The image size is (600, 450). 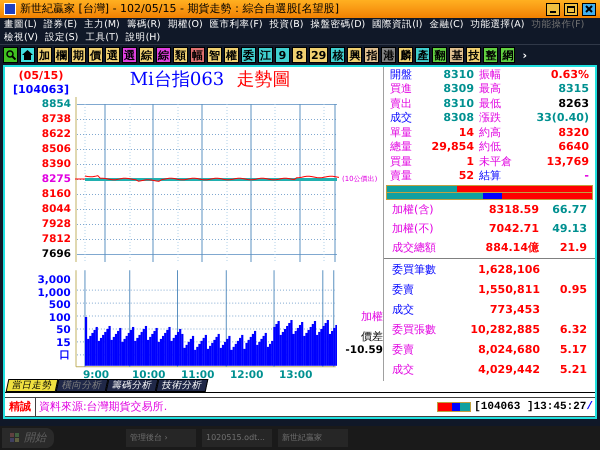 I want to click on toolbar-button: 委, so click(x=248, y=55).